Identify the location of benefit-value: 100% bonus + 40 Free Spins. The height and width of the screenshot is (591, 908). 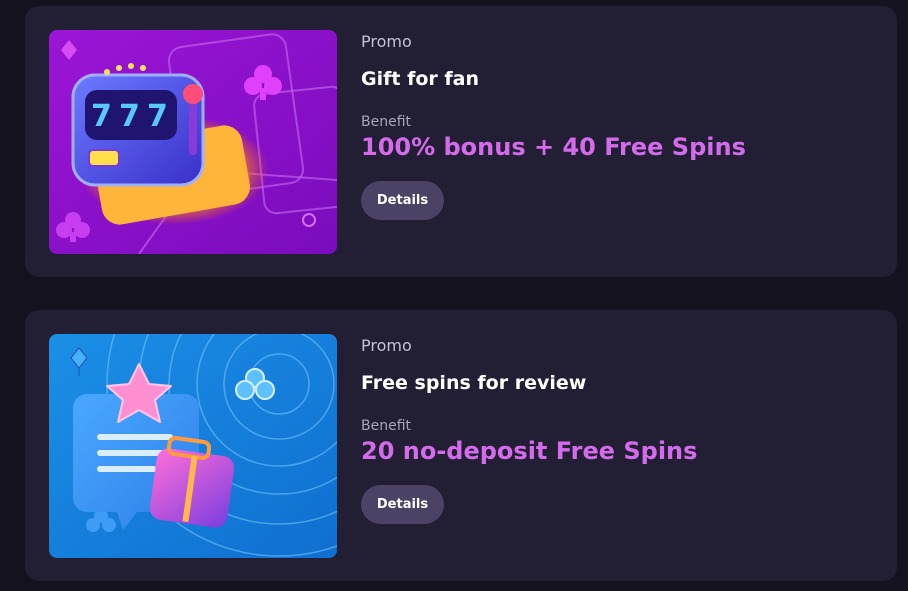
(553, 147).